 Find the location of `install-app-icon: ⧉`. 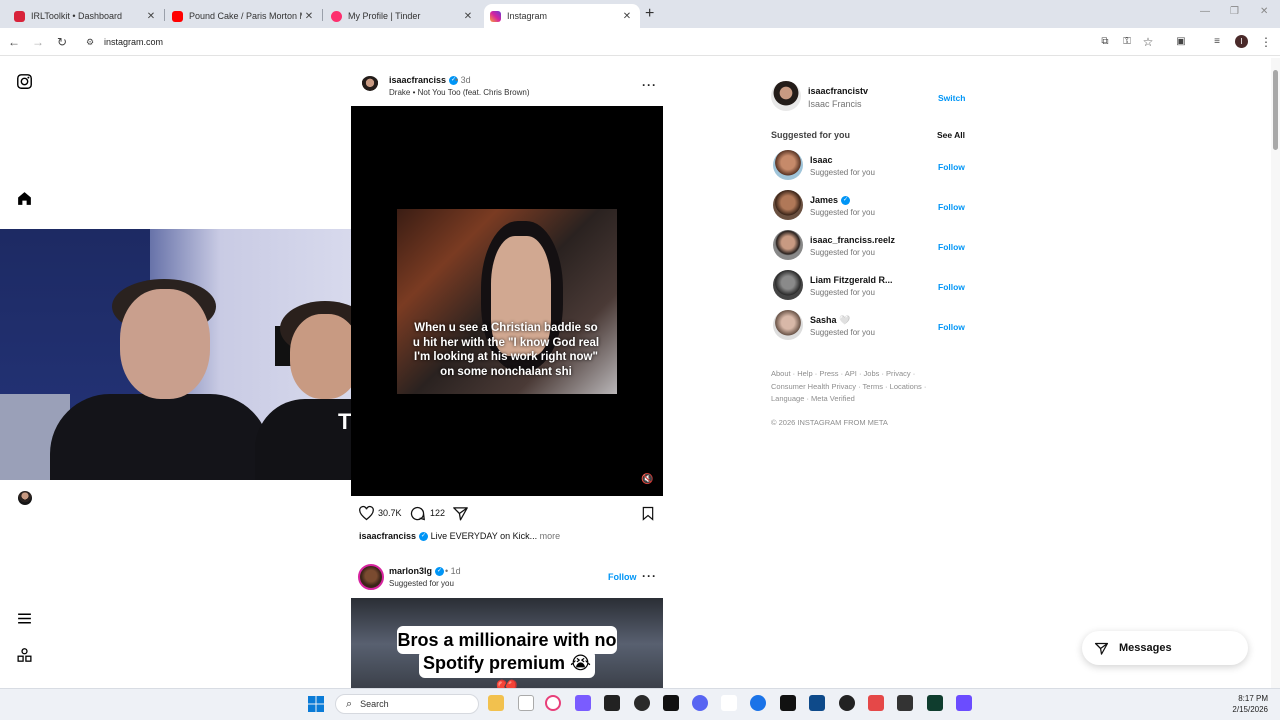

install-app-icon: ⧉ is located at coordinates (1105, 42).